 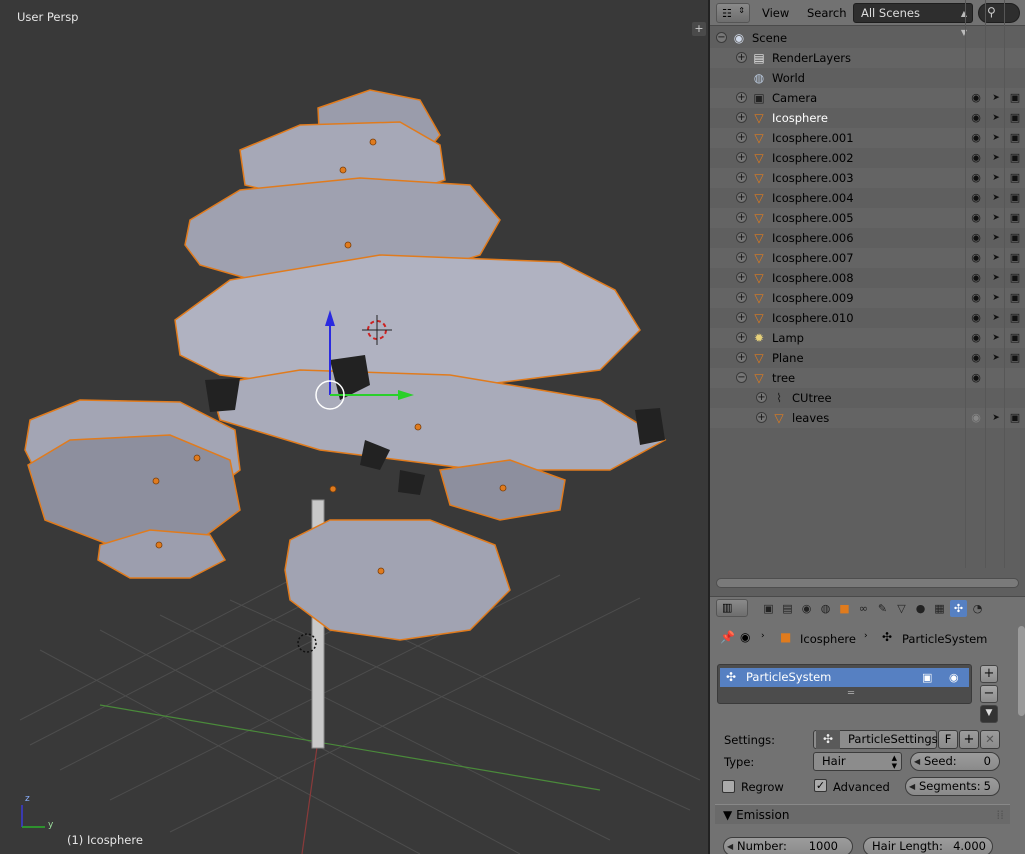 I want to click on particle-settings-selector: ✣ ParticleSettings, so click(x=875, y=739).